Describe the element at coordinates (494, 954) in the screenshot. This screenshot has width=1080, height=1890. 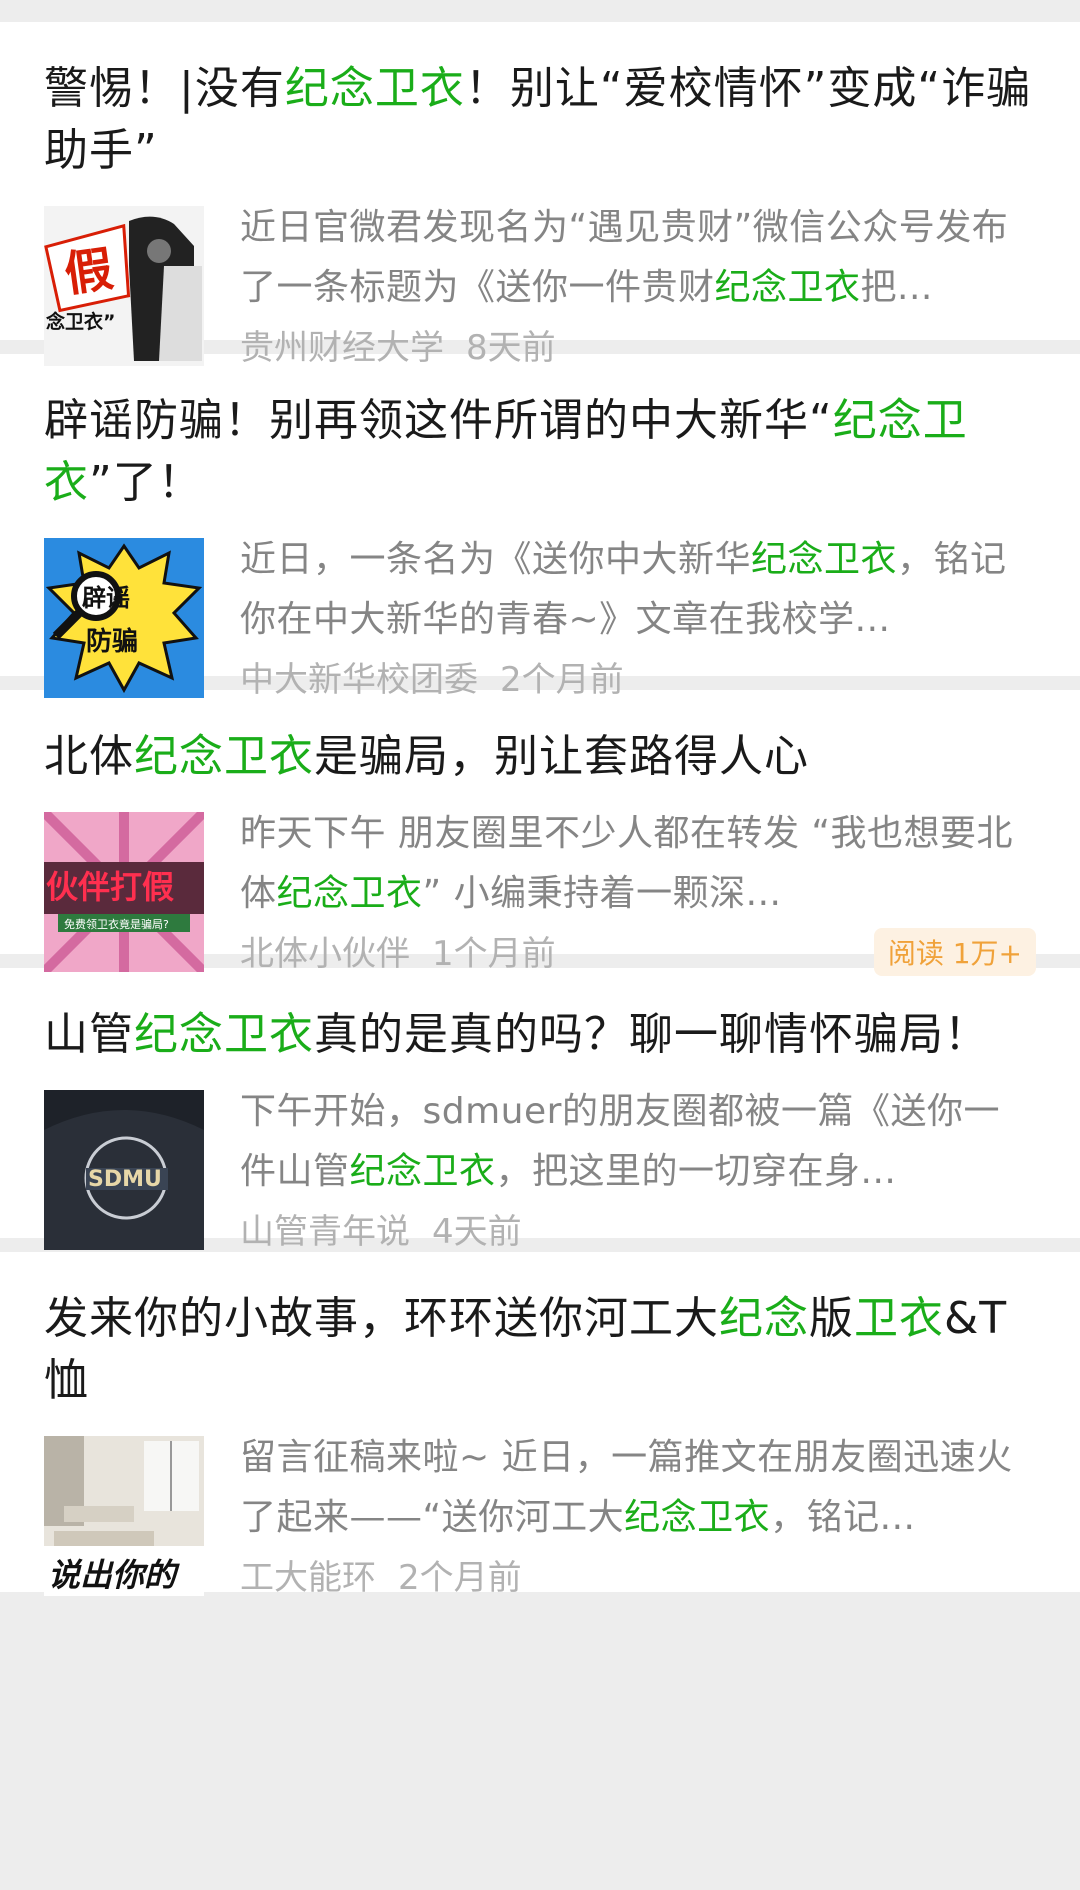
I see `article-time: 1个月前` at that location.